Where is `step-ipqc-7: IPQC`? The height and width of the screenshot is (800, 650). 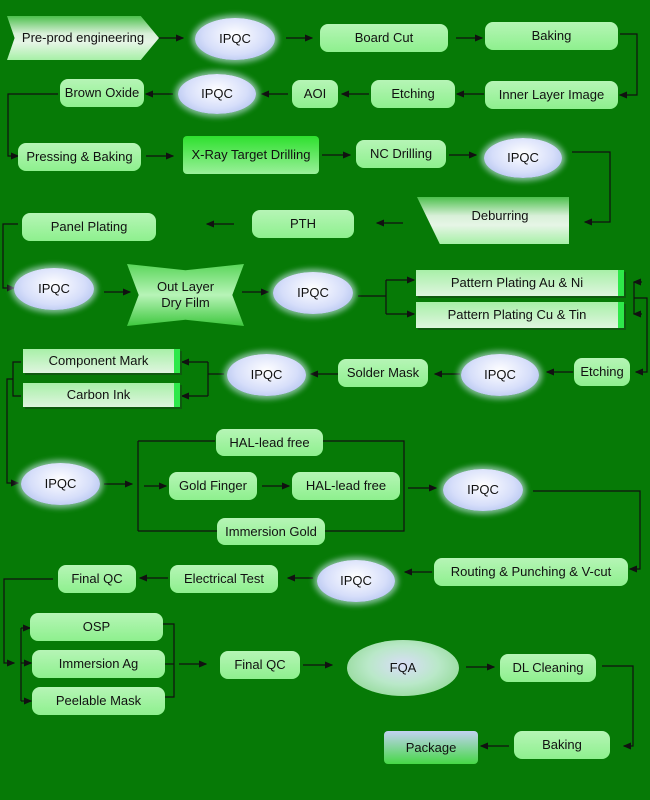 step-ipqc-7: IPQC is located at coordinates (266, 375).